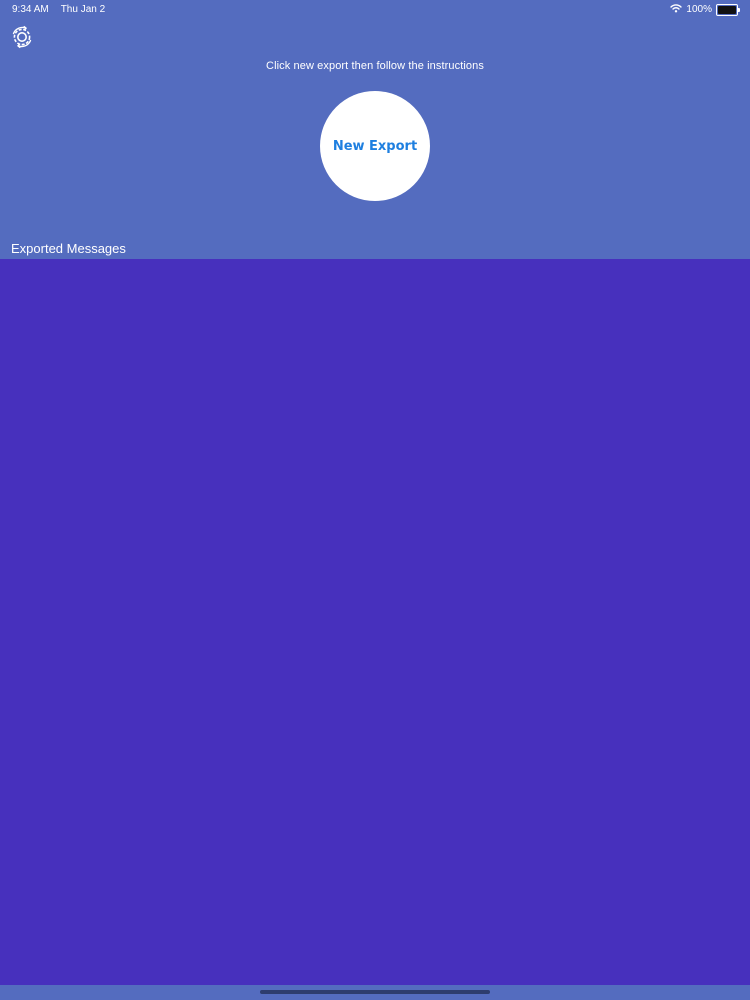 This screenshot has height=1000, width=750. I want to click on status-date: Thu Jan 2, so click(83, 9).